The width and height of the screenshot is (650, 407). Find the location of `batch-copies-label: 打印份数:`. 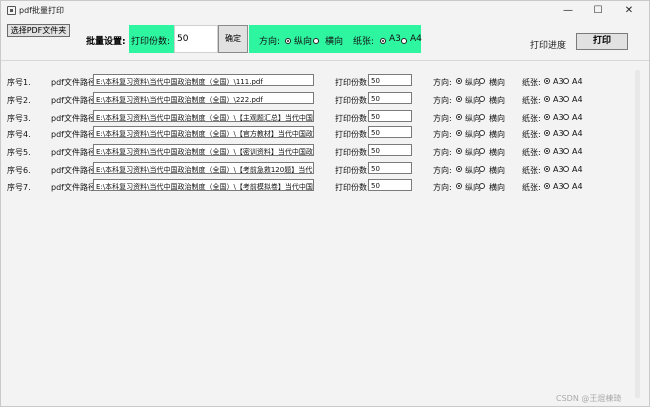

batch-copies-label: 打印份数: is located at coordinates (151, 42).